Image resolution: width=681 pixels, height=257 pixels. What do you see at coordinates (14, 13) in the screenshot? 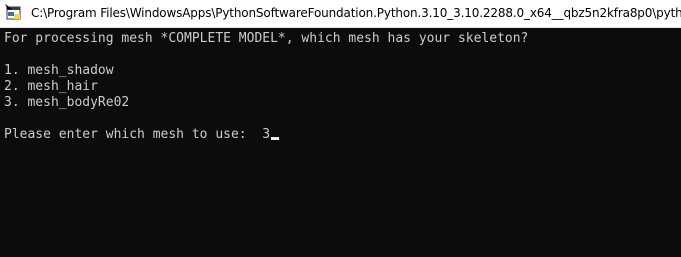
I see `python-icon` at bounding box center [14, 13].